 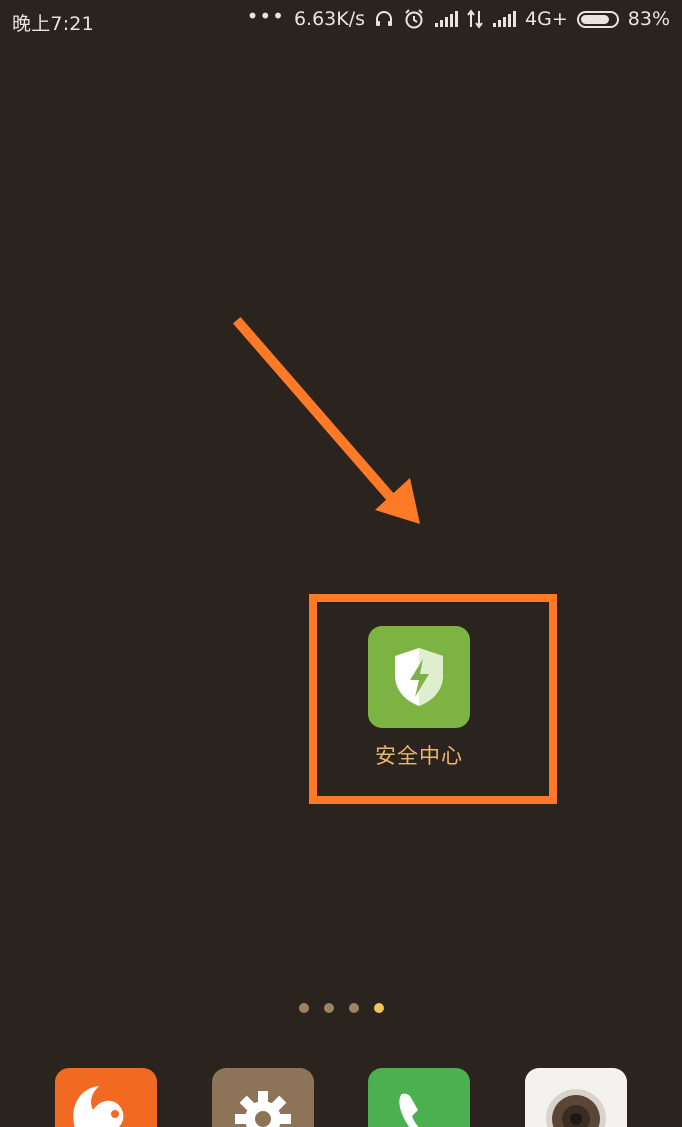 I want to click on alarm-icon, so click(x=414, y=19).